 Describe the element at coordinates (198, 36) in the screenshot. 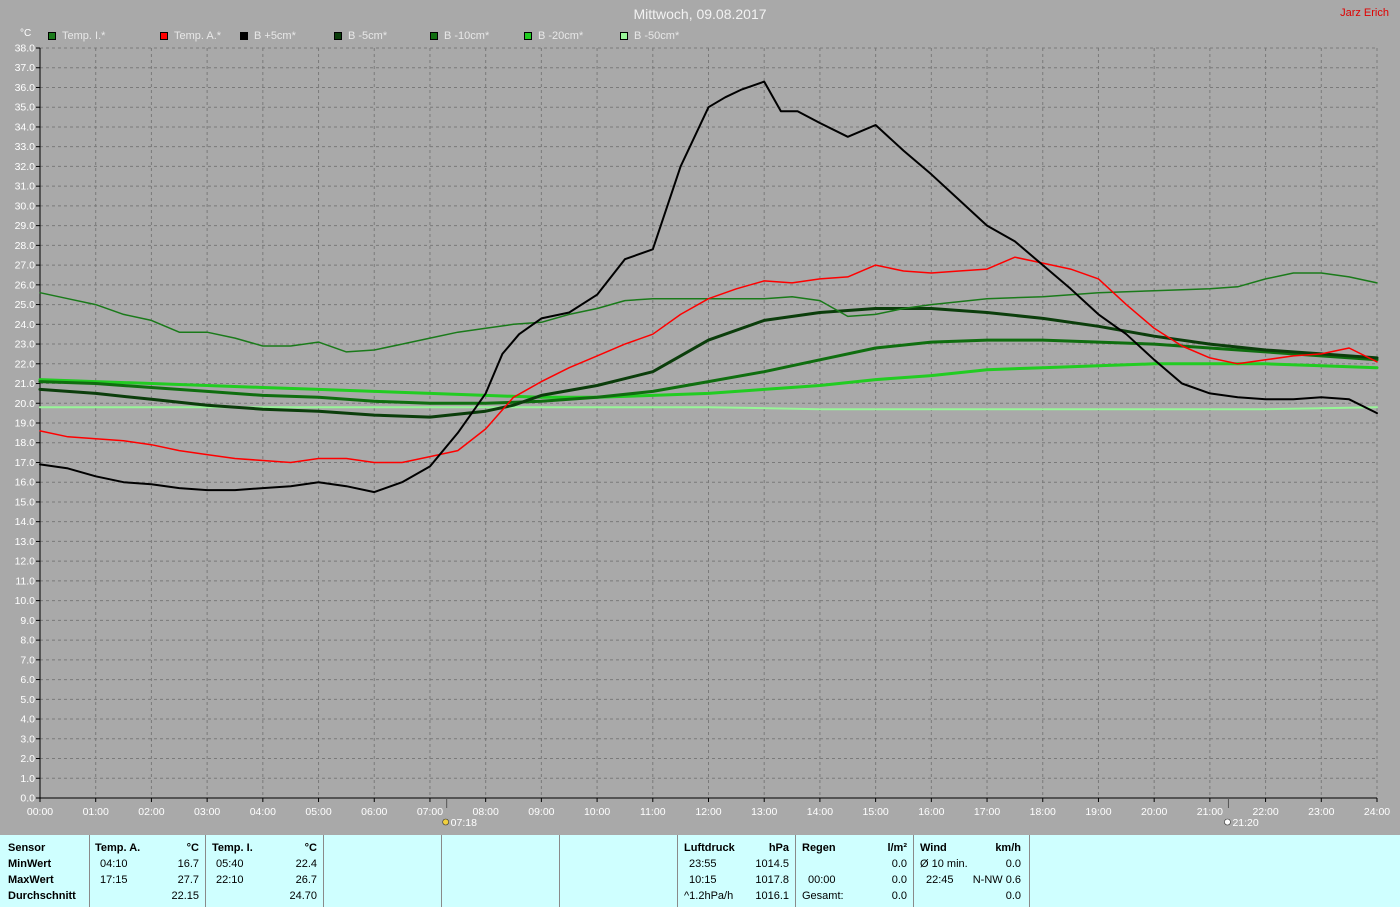

I see `legend-label: Temp. A.*` at that location.